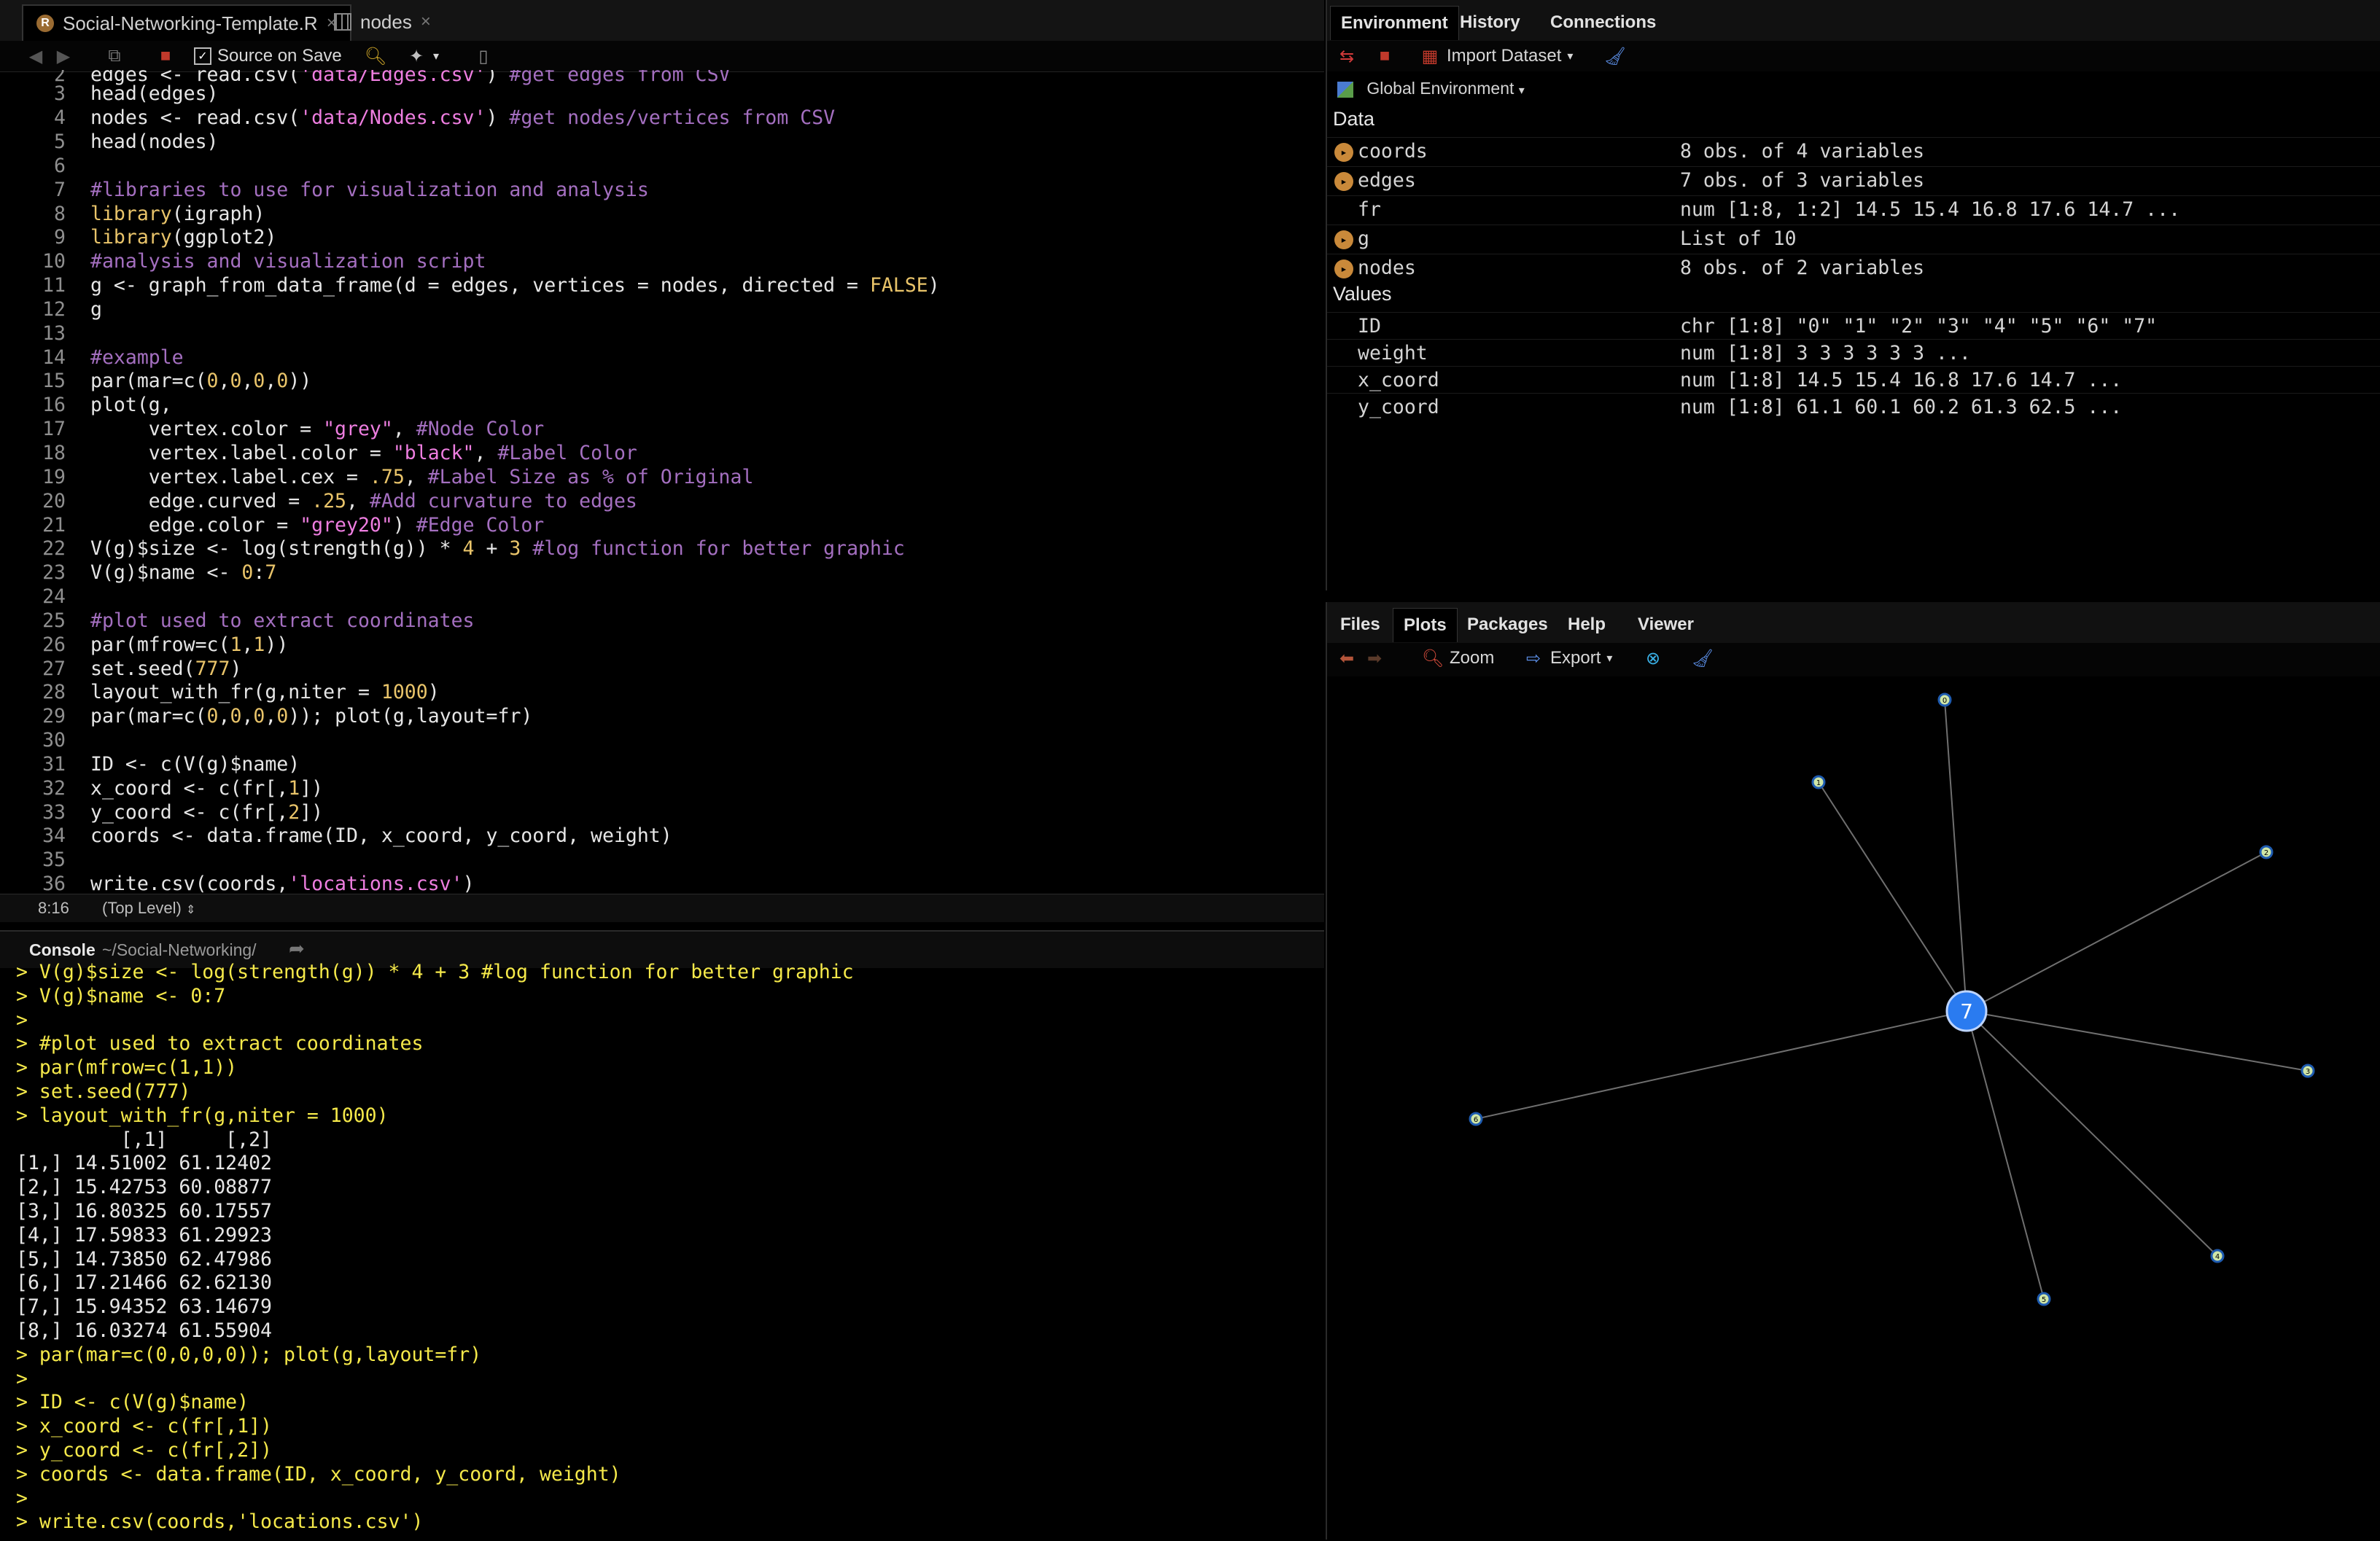  Describe the element at coordinates (268, 57) in the screenshot. I see `source-on-save-toggle: ✓ Source on Save` at that location.